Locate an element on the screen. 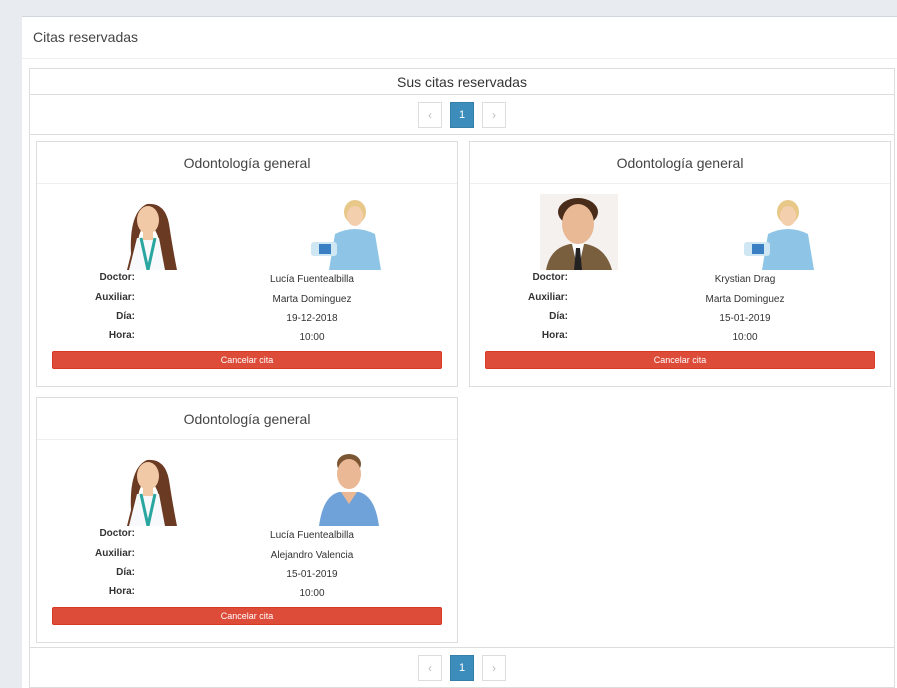 Image resolution: width=897 pixels, height=688 pixels. pagination-top: ‹ 1 › is located at coordinates (462, 115).